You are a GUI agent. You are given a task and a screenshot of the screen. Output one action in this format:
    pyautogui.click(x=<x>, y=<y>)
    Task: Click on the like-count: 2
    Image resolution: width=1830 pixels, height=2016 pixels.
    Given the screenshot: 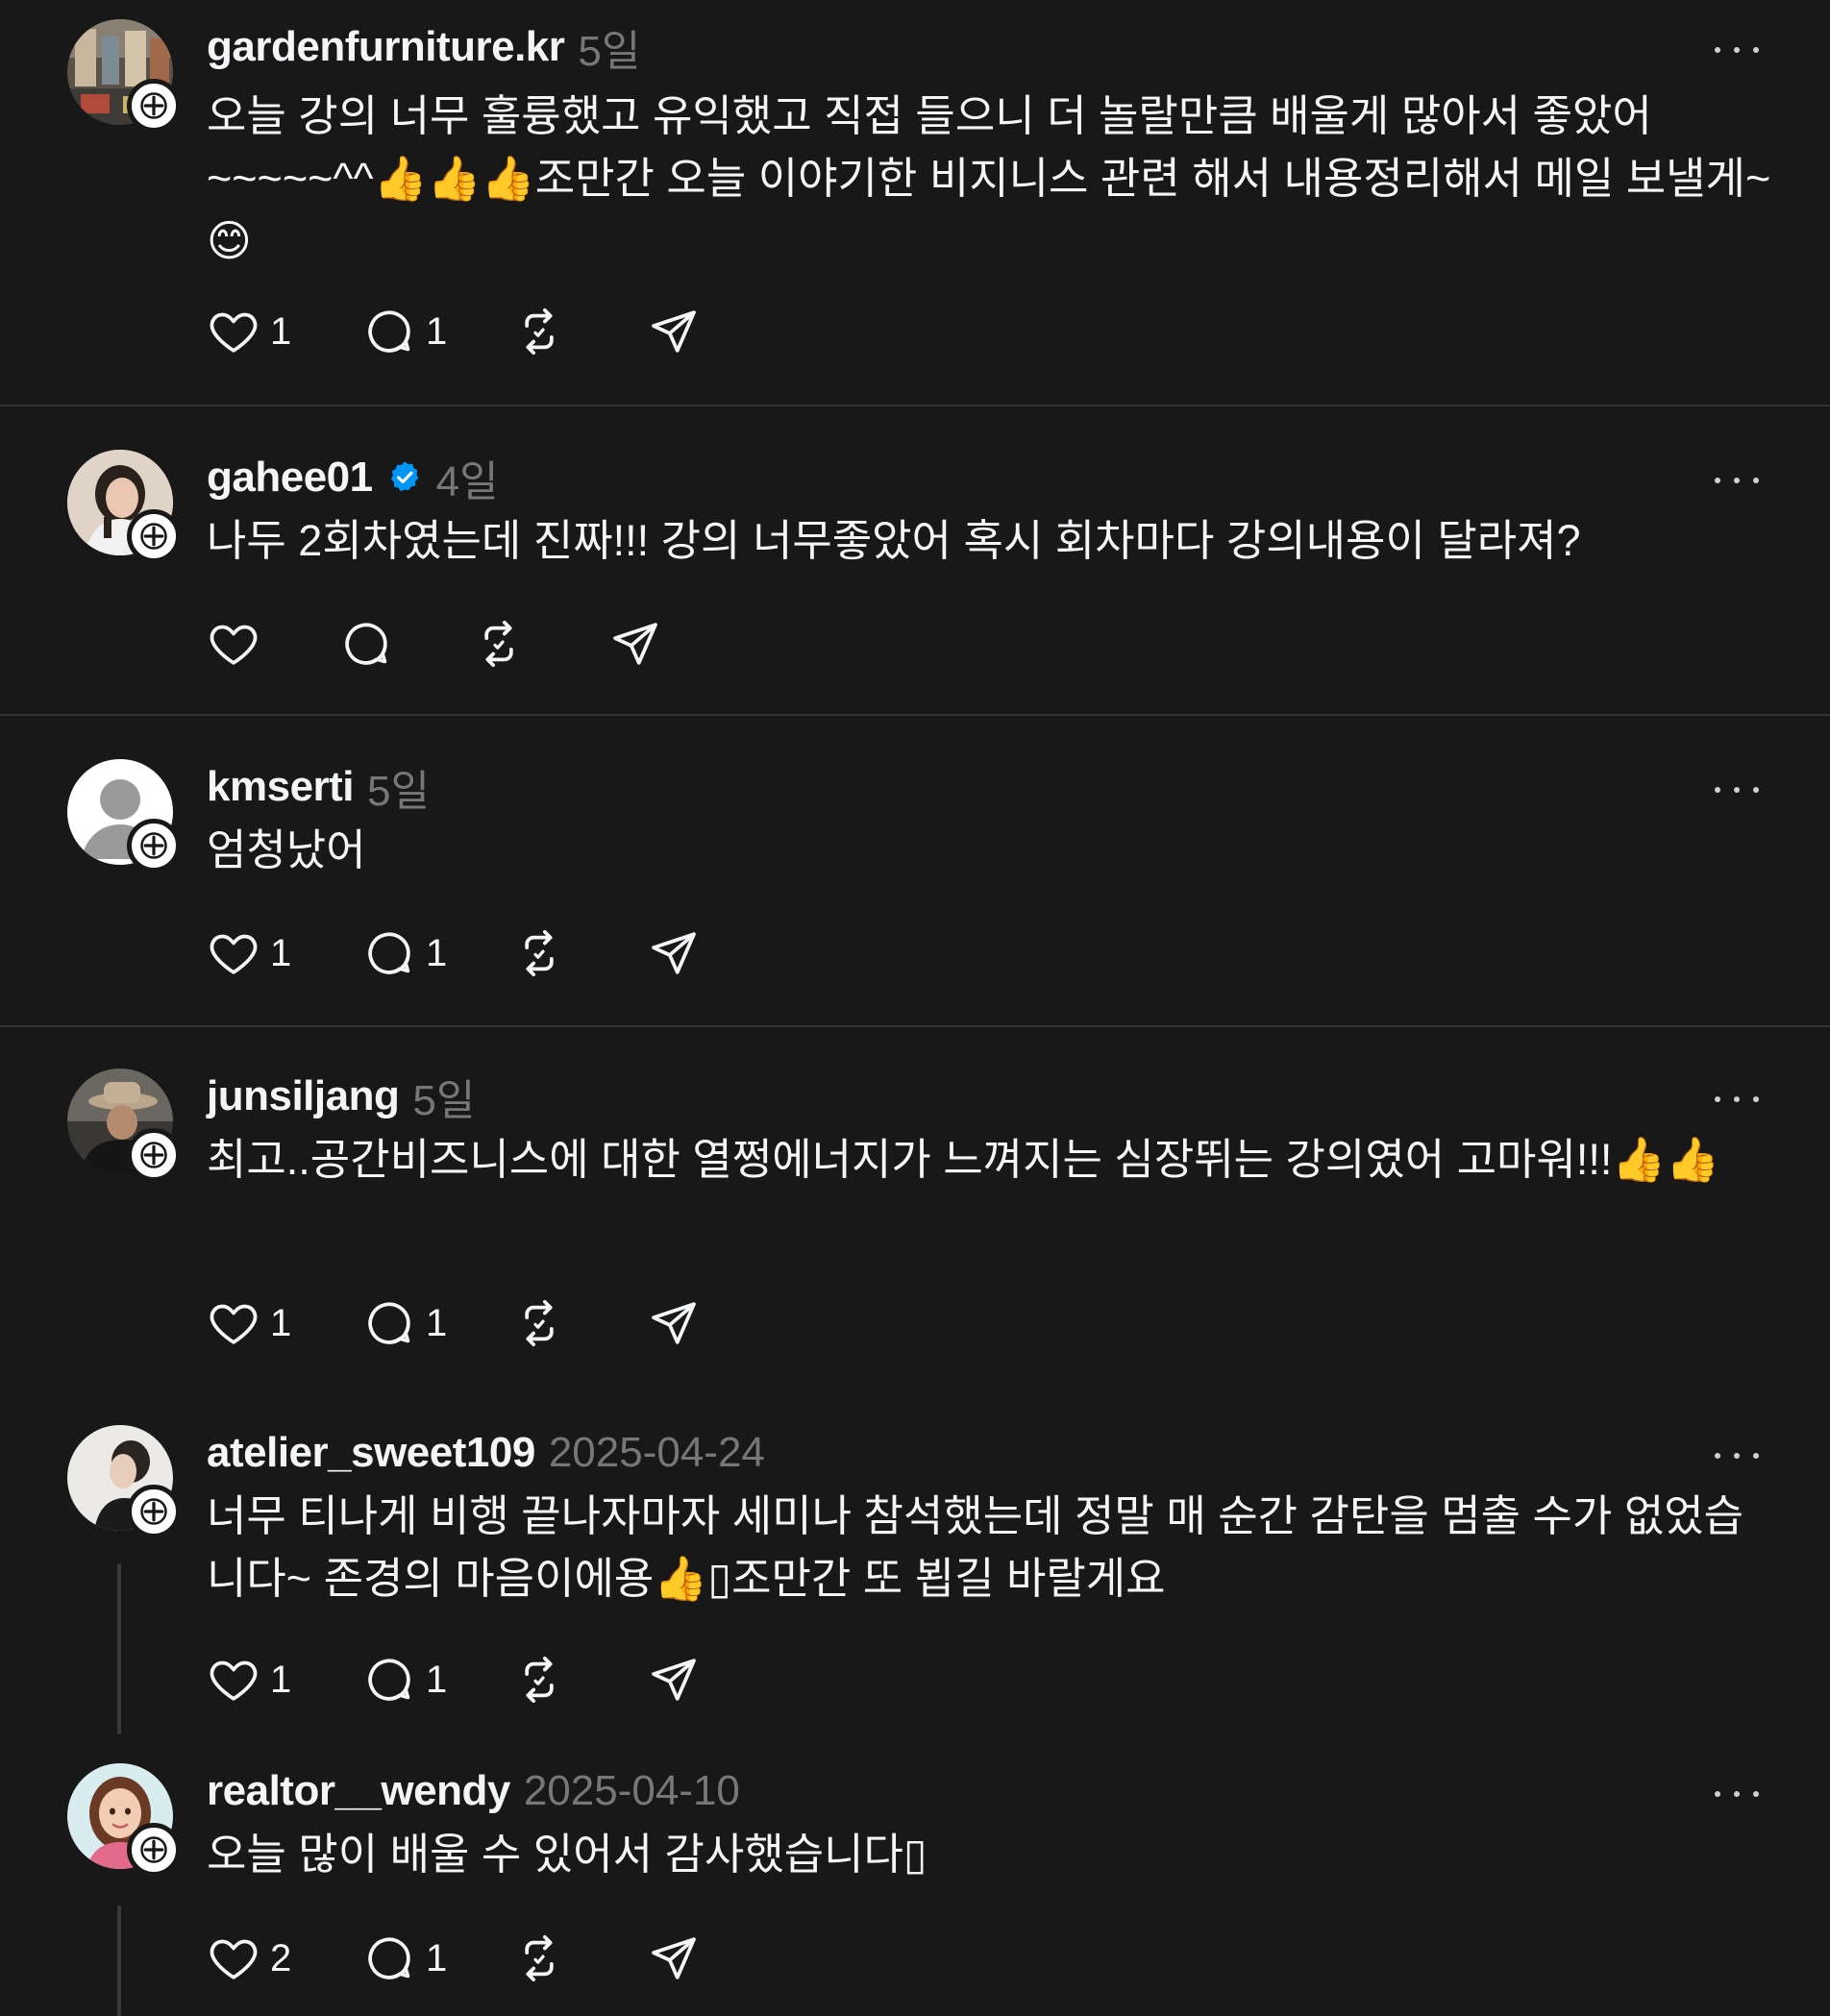 What is the action you would take?
    pyautogui.click(x=281, y=1957)
    